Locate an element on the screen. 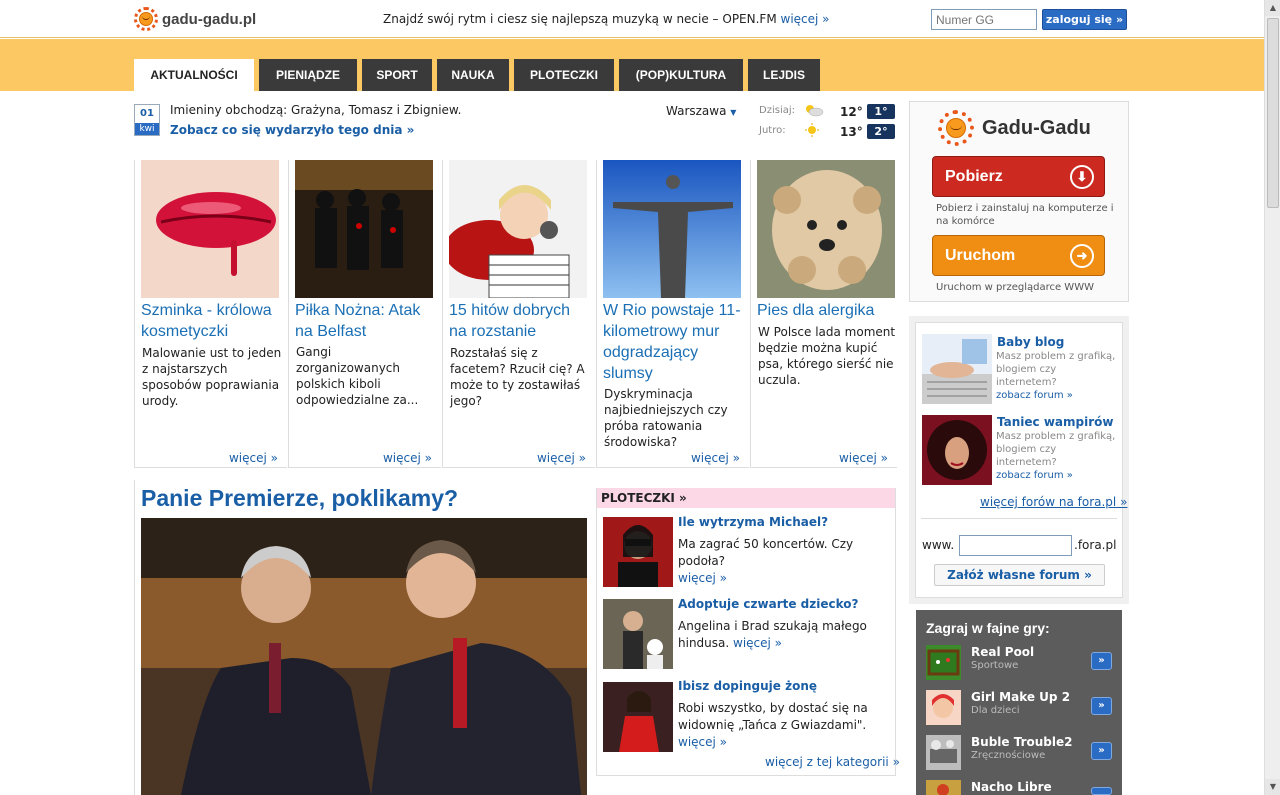  tab-sport: SPORT is located at coordinates (397, 75).